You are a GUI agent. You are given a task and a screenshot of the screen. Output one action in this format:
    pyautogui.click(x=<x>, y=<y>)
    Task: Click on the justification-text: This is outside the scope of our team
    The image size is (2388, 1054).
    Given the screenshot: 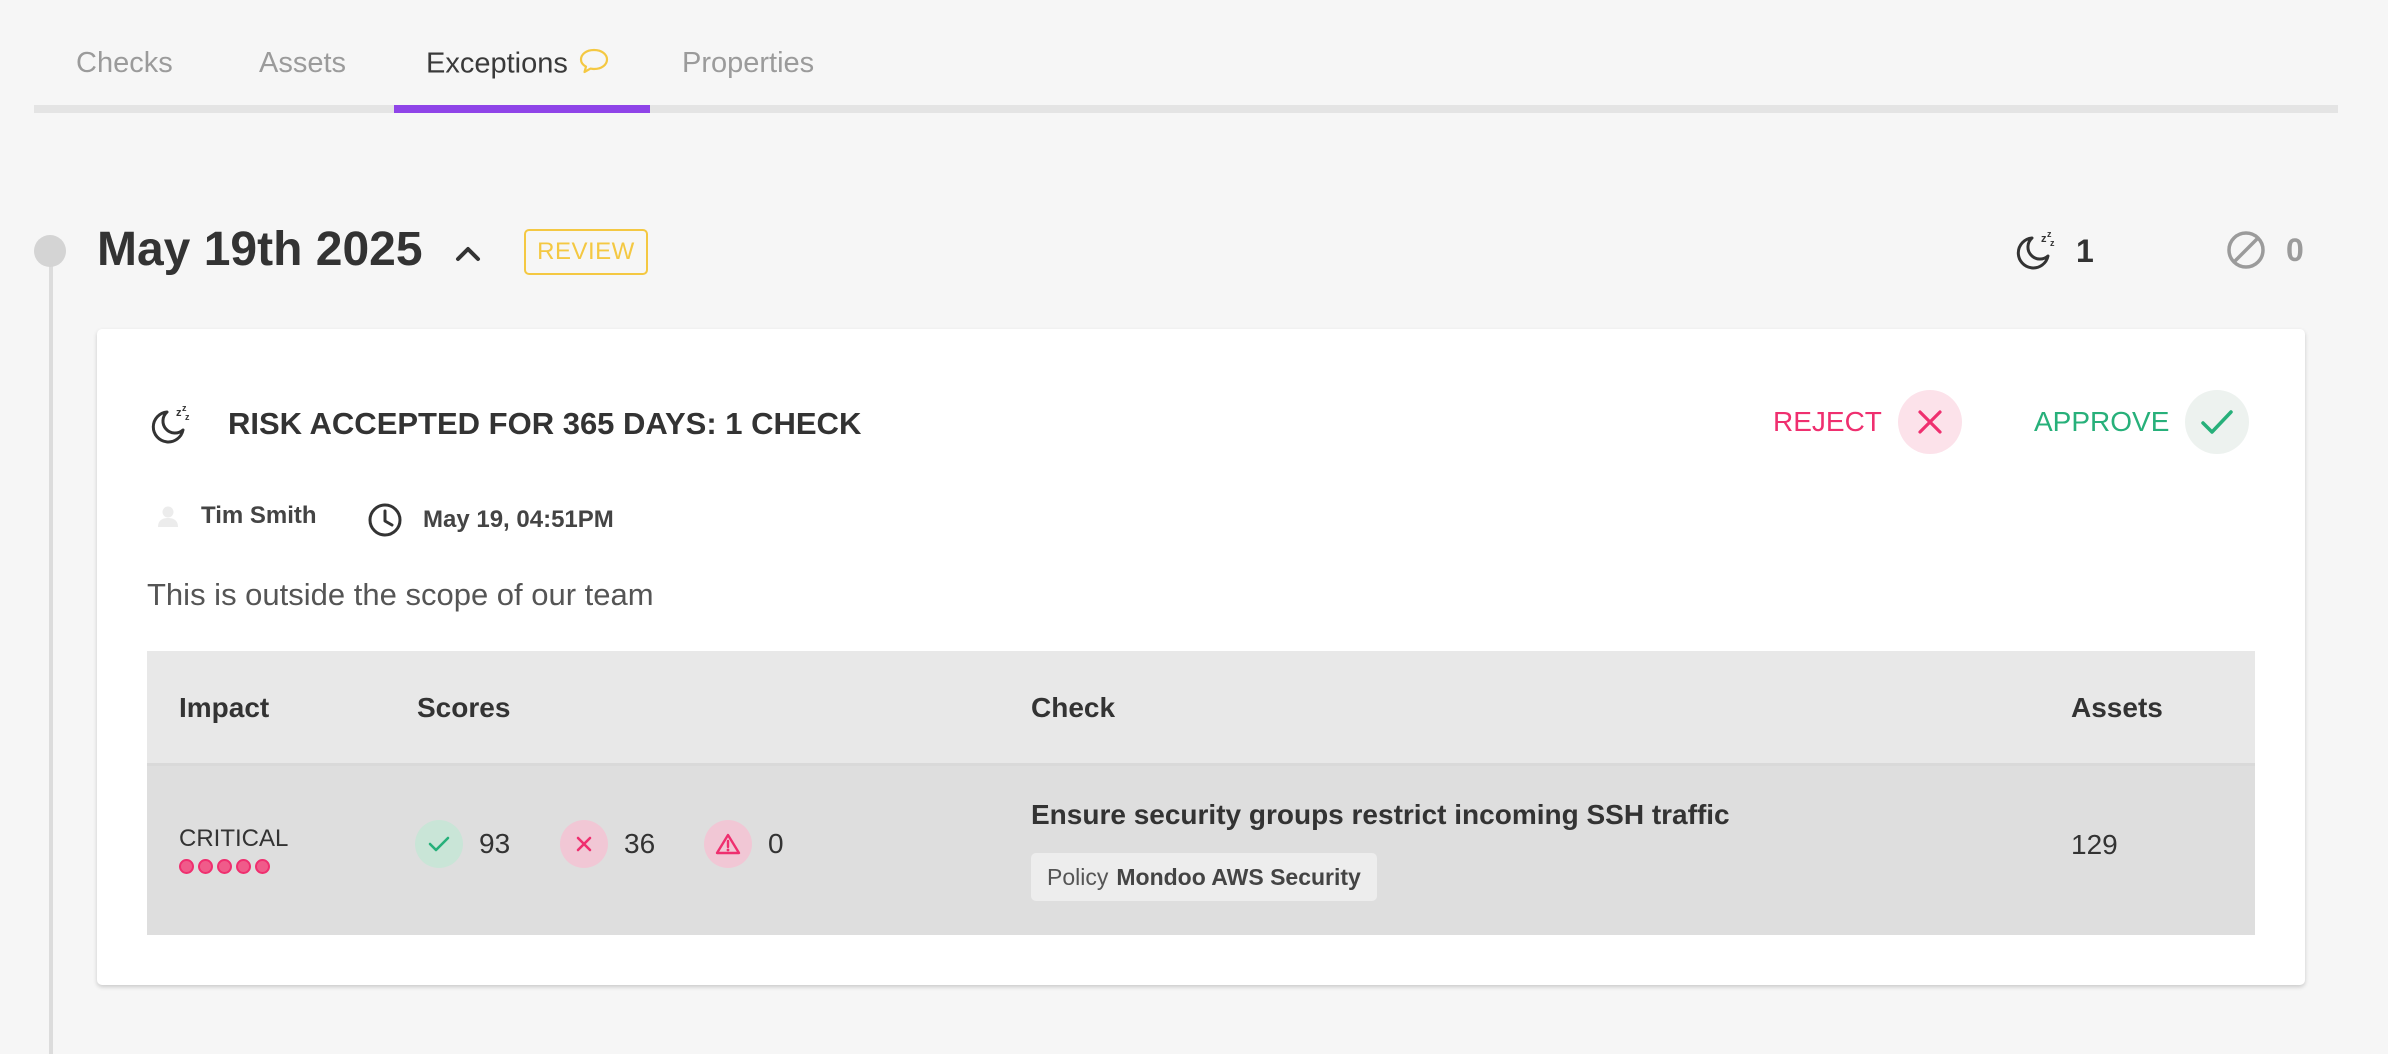 What is the action you would take?
    pyautogui.click(x=400, y=594)
    